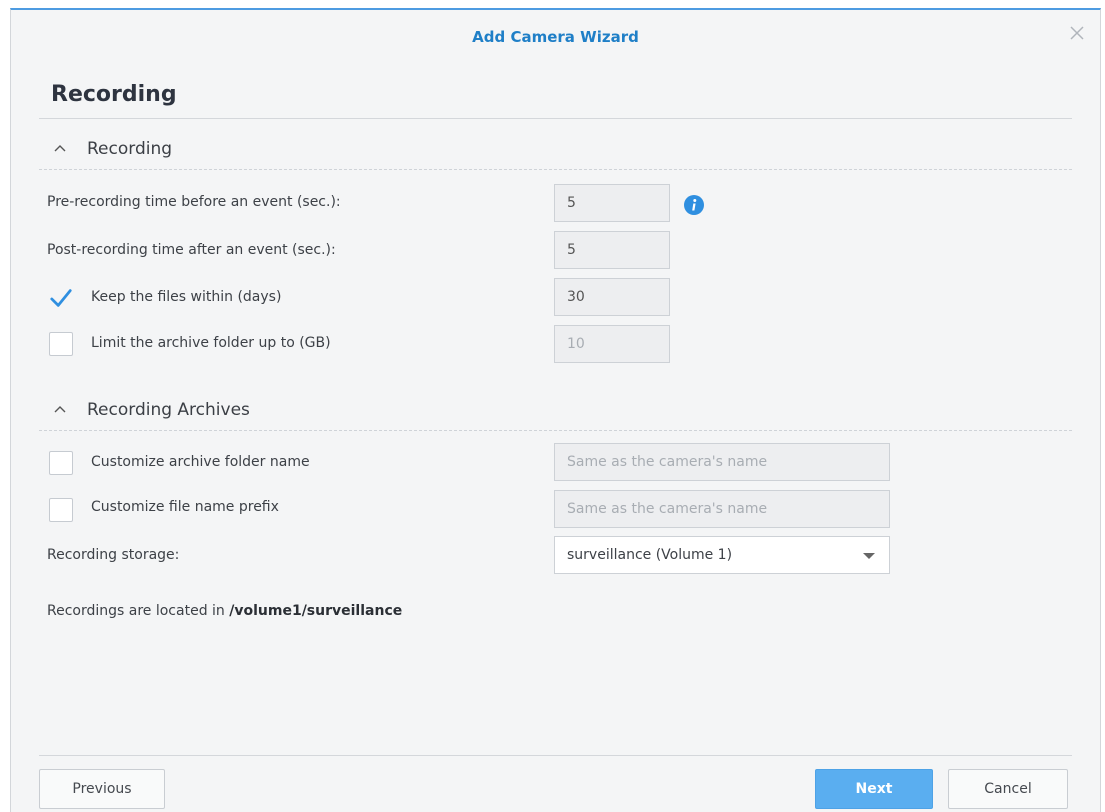 The height and width of the screenshot is (812, 1105). Describe the element at coordinates (555, 151) in the screenshot. I see `section-recording-header: Recording` at that location.